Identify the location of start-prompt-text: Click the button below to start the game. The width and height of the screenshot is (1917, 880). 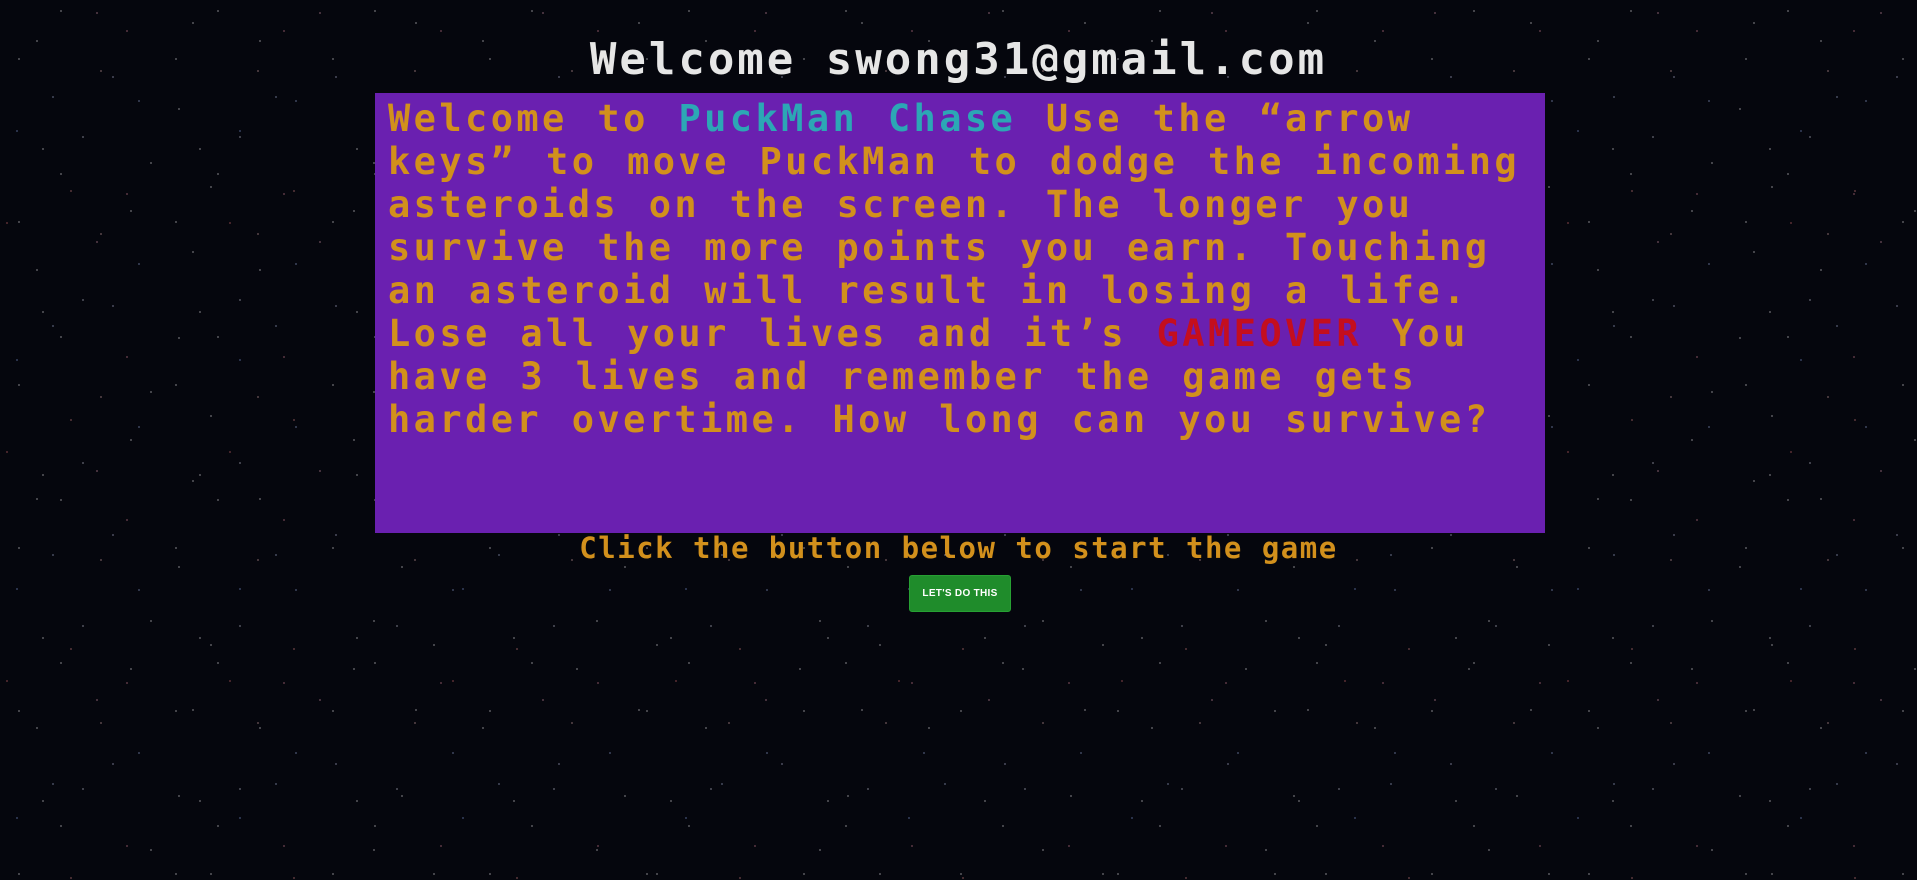
(958, 548).